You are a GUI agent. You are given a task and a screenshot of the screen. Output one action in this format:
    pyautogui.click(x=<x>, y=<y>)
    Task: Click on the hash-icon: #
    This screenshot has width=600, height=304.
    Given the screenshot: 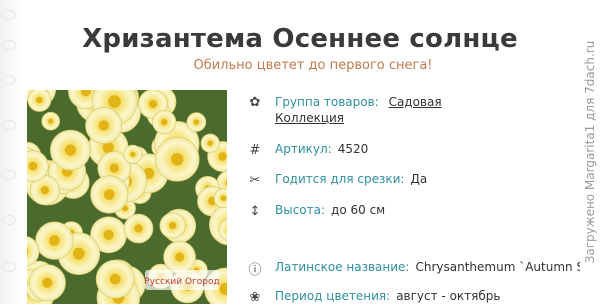 What is the action you would take?
    pyautogui.click(x=255, y=150)
    